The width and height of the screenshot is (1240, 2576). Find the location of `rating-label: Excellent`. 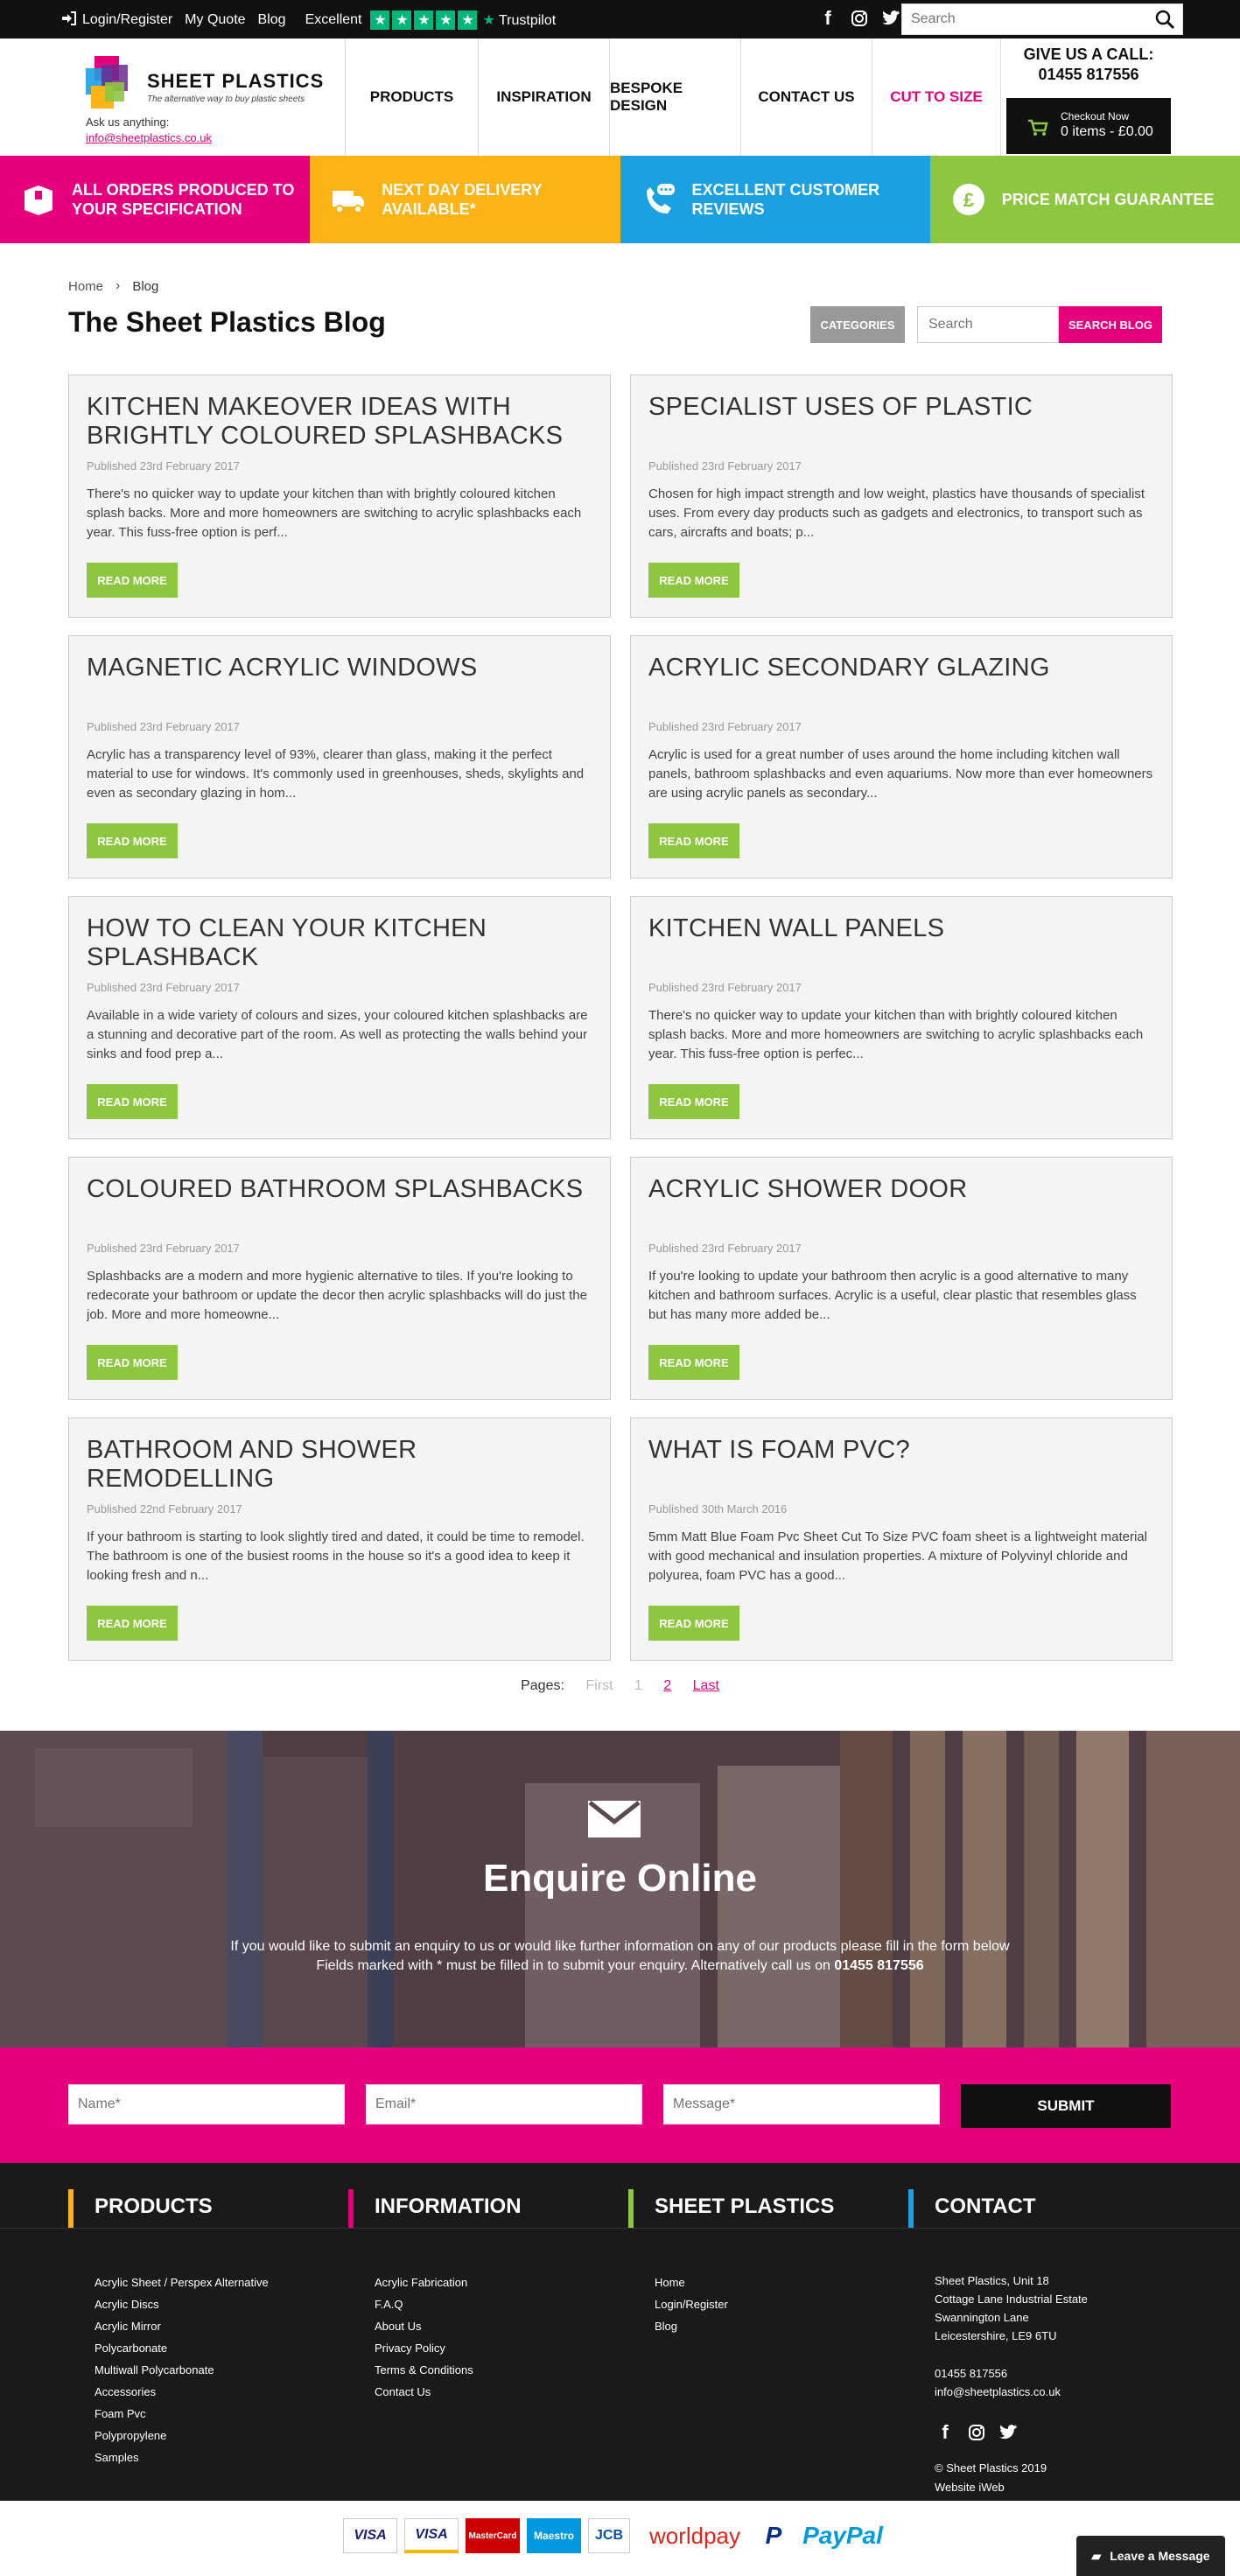

rating-label: Excellent is located at coordinates (334, 19).